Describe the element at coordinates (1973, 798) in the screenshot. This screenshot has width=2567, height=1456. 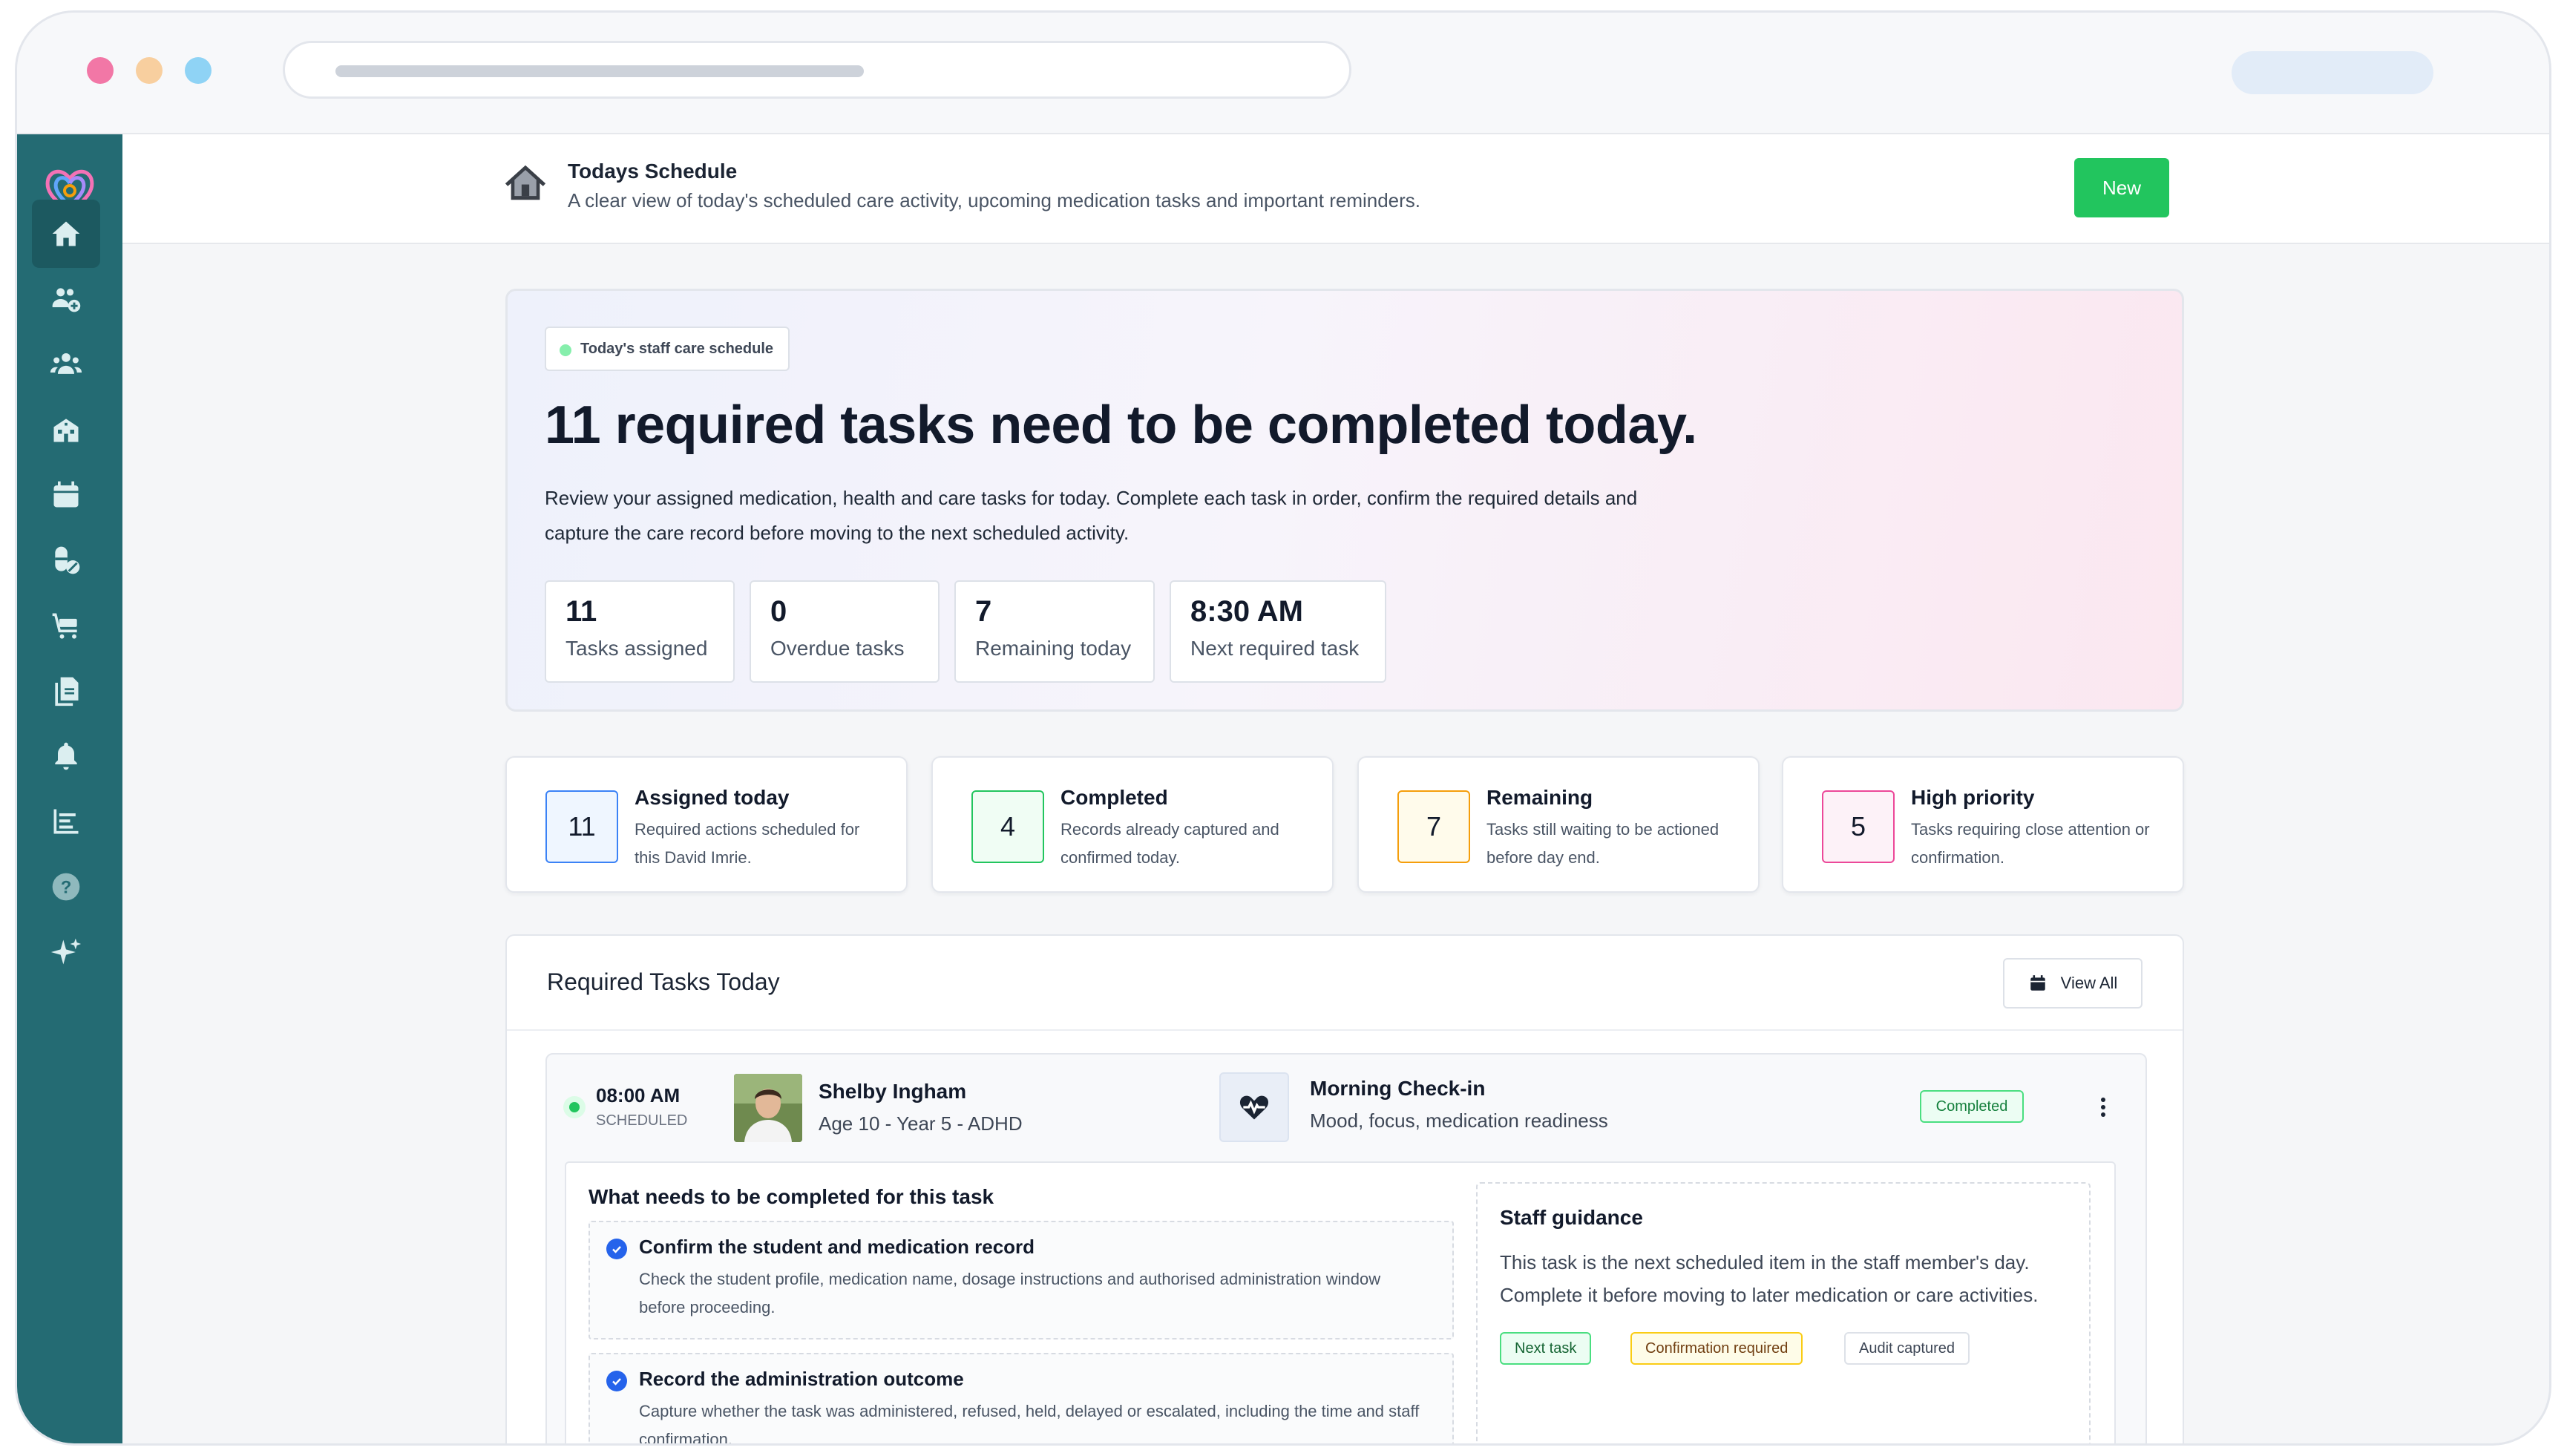
I see `summary-title: High priority` at that location.